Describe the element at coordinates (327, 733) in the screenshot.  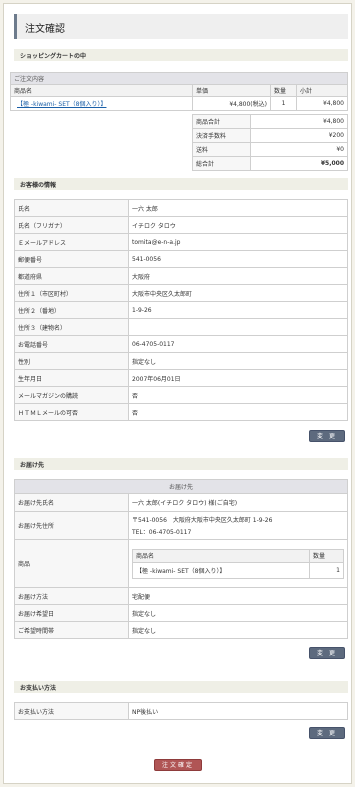
I see `payment-change-button: 変 更` at that location.